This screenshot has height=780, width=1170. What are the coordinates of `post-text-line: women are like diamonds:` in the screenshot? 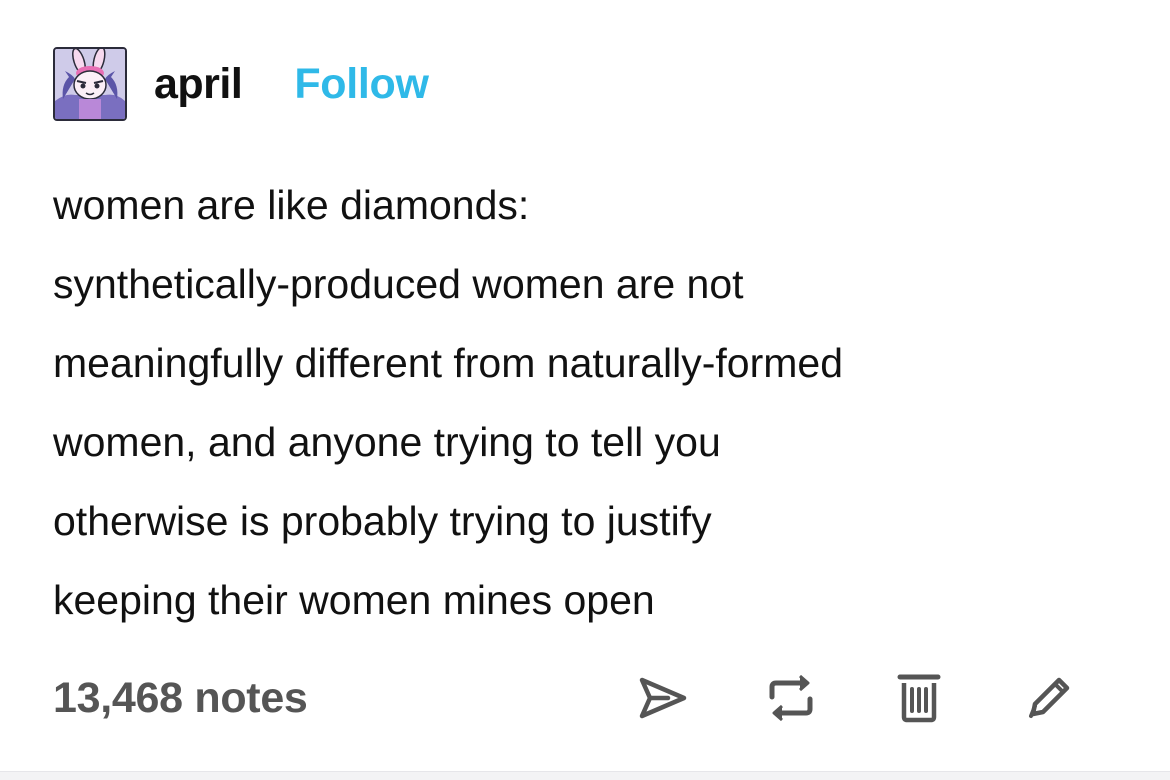 It's located at (291, 205).